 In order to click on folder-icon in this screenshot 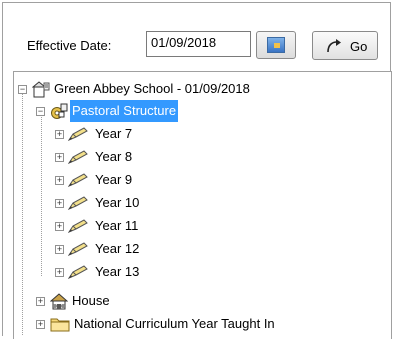, I will do `click(60, 325)`.